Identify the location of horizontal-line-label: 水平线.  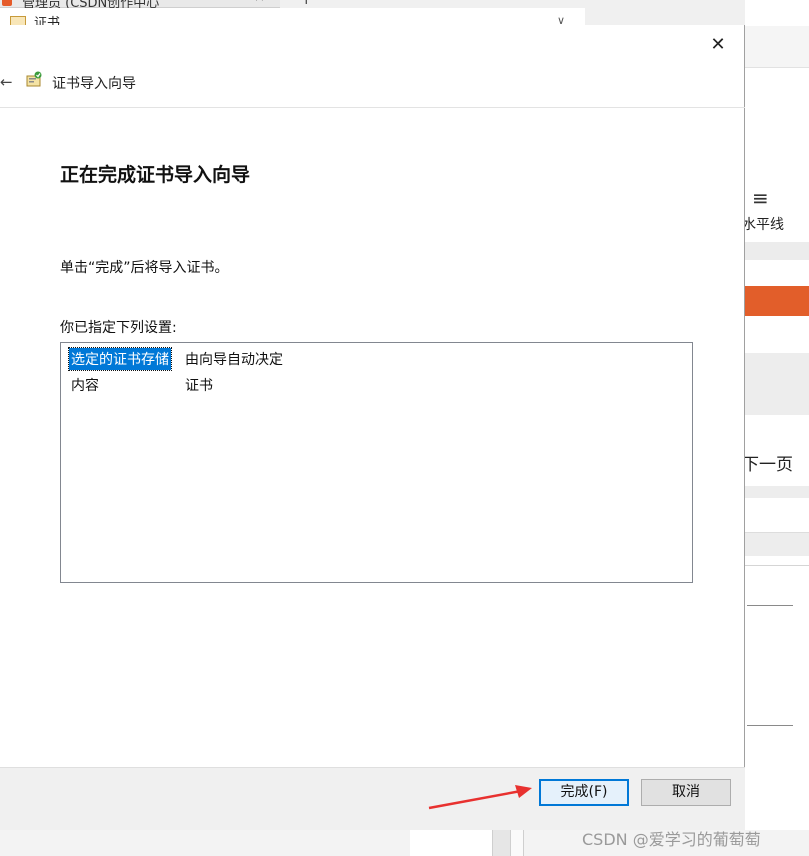
(763, 224).